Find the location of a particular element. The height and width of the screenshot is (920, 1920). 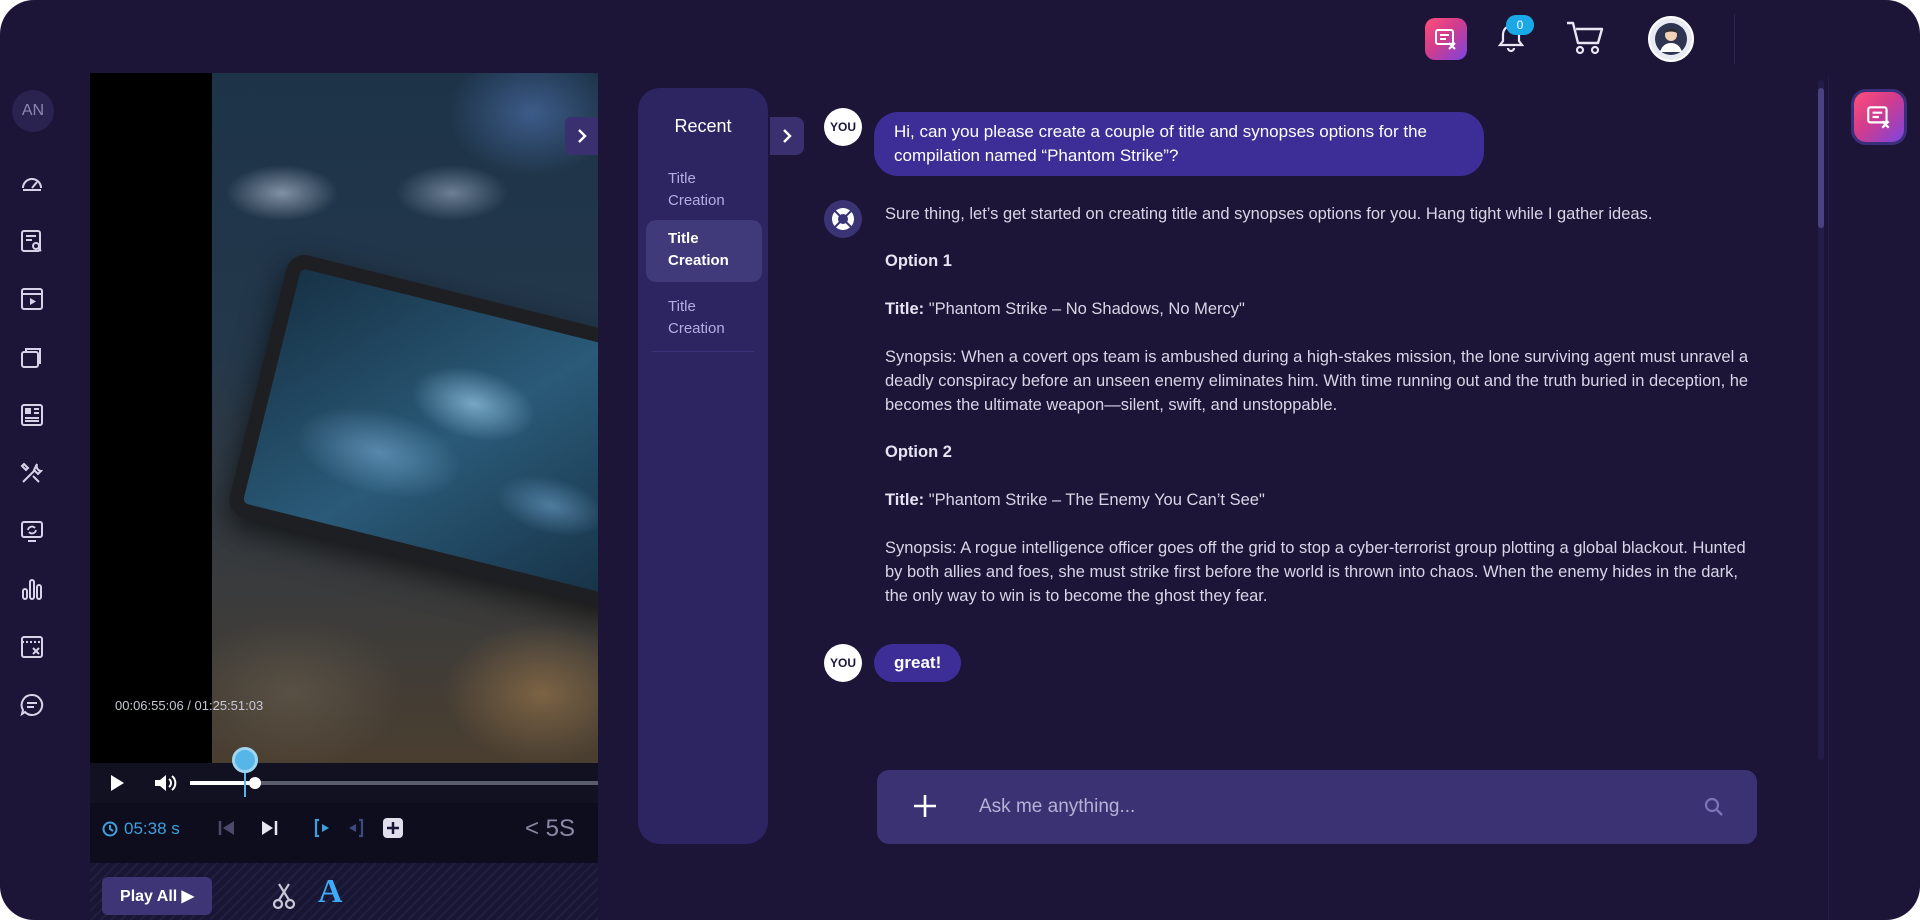

player-controls is located at coordinates (344, 775).